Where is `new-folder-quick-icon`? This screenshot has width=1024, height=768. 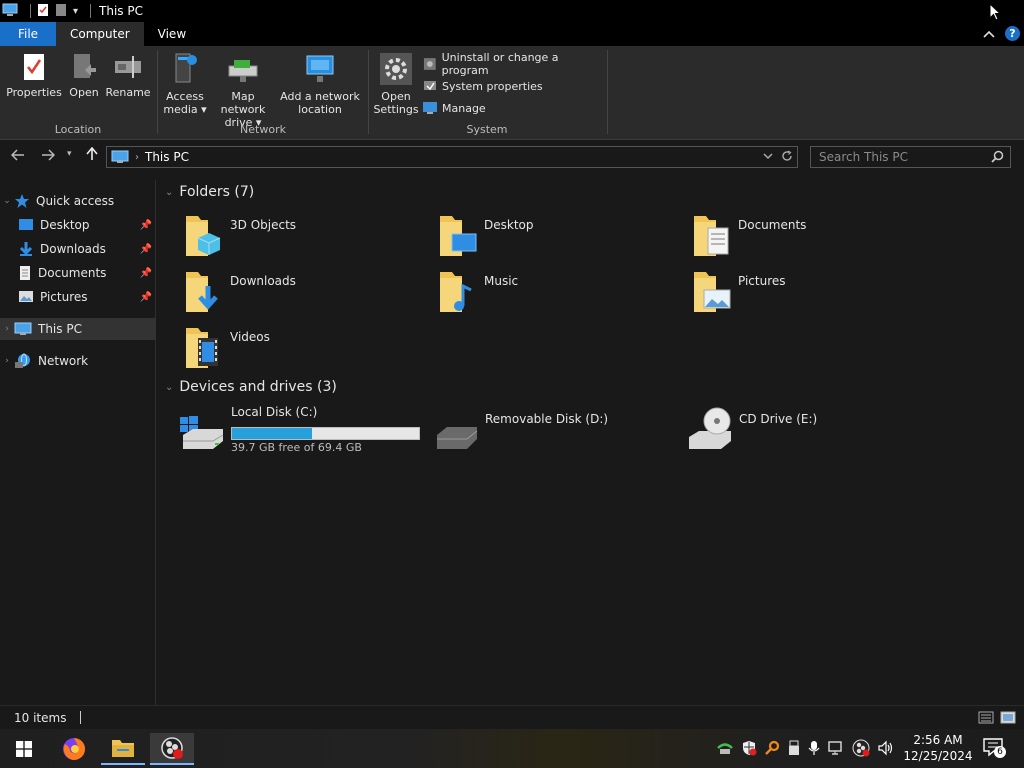 new-folder-quick-icon is located at coordinates (61, 11).